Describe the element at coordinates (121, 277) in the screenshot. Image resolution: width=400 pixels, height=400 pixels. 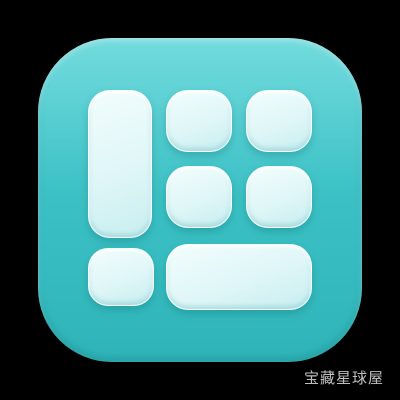
I see `tile-bot-left` at that location.